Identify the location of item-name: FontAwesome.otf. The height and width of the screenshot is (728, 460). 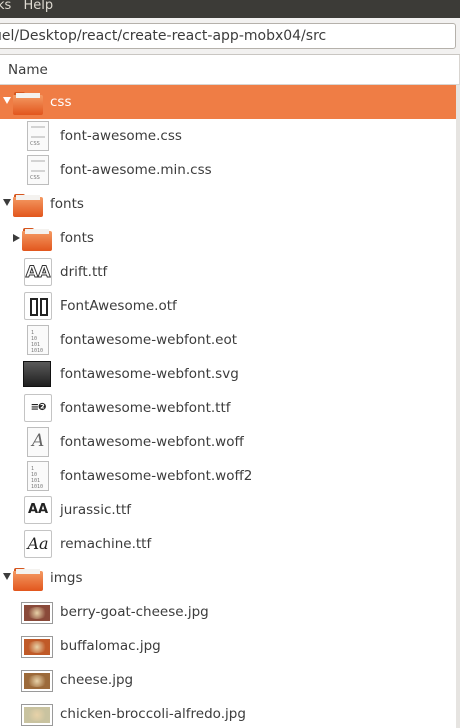
(118, 306).